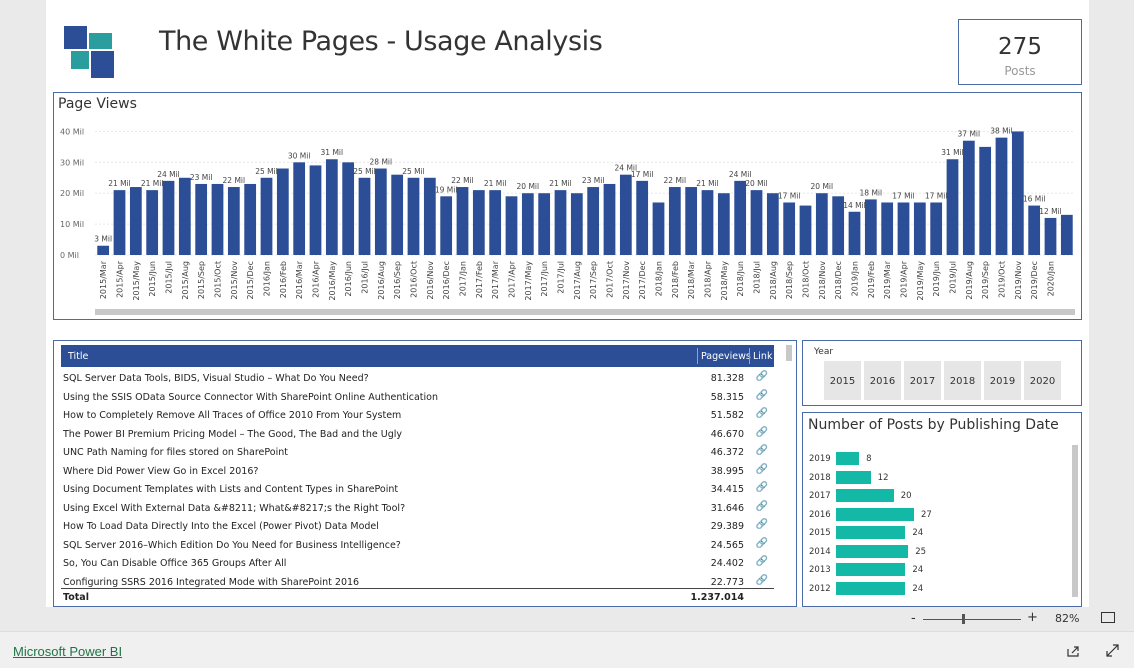  I want to click on year-button-2016: 2016, so click(882, 380).